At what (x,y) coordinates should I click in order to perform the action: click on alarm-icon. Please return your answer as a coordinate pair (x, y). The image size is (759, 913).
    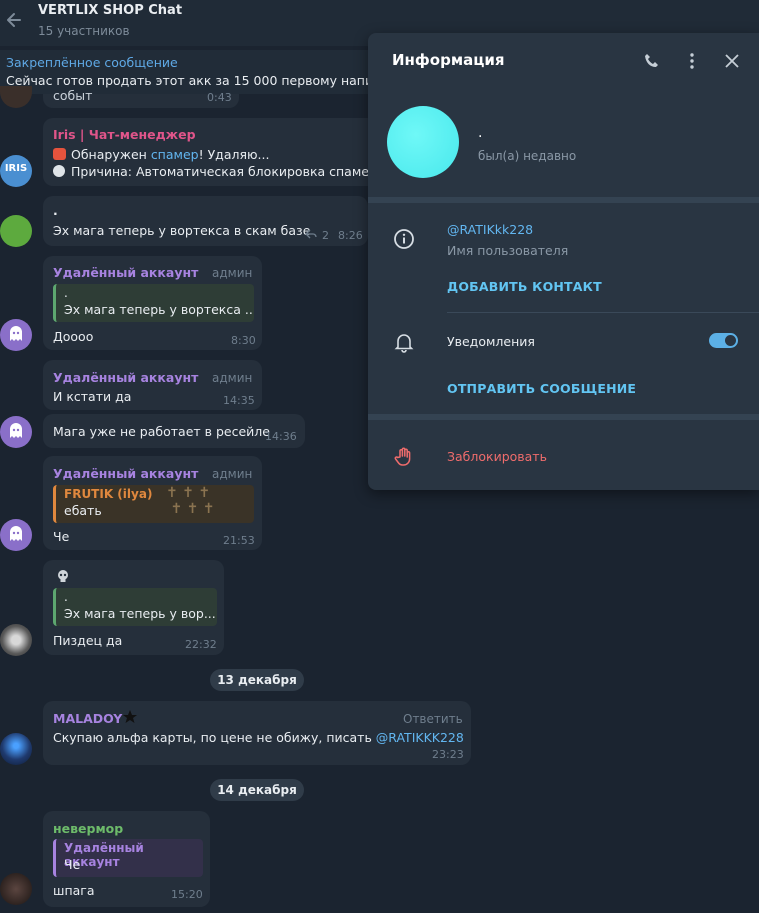
    Looking at the image, I should click on (59, 154).